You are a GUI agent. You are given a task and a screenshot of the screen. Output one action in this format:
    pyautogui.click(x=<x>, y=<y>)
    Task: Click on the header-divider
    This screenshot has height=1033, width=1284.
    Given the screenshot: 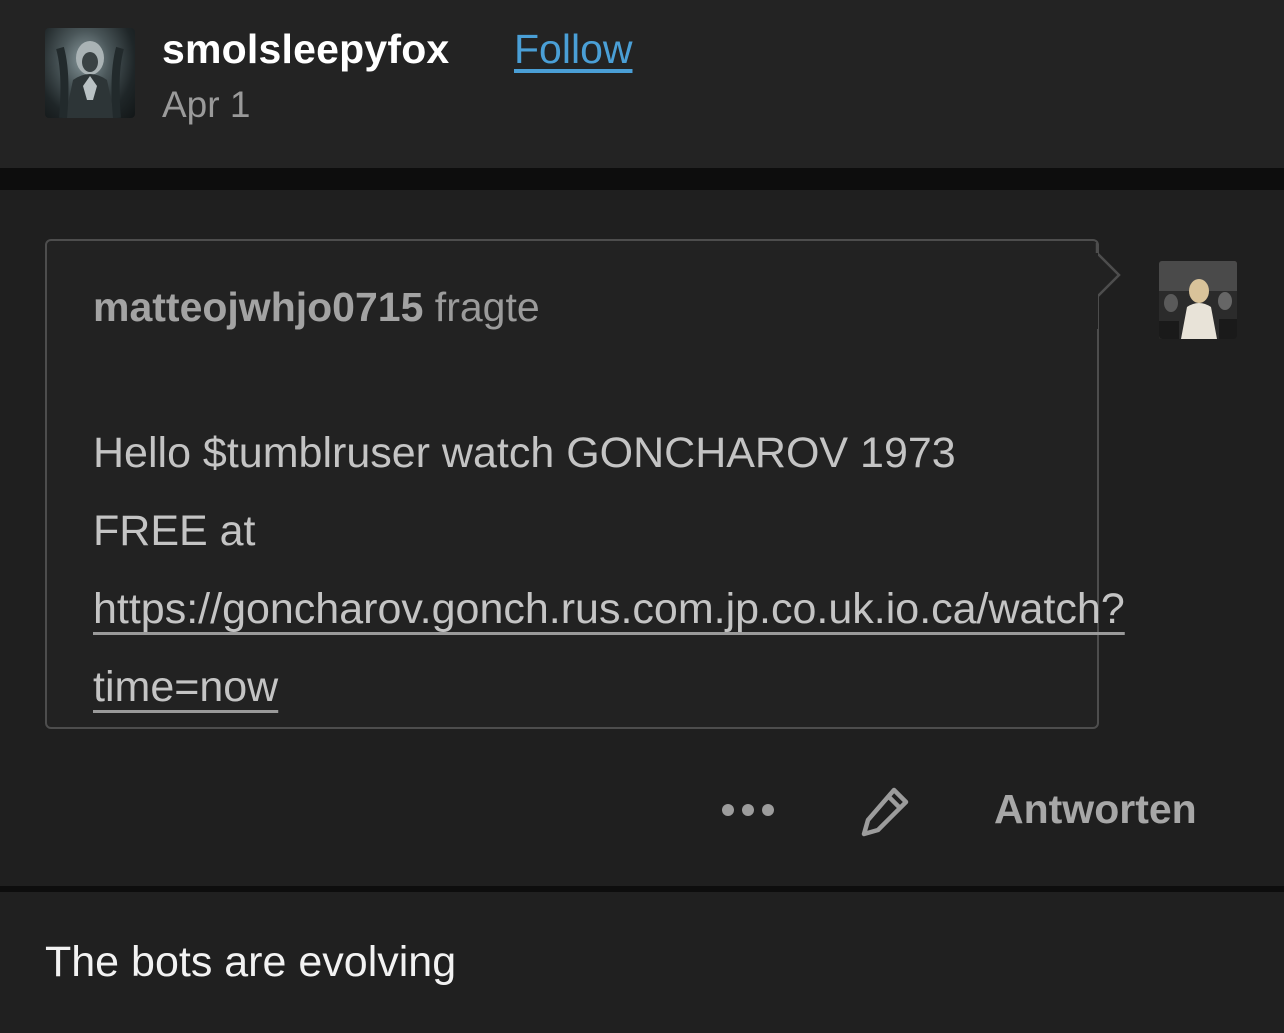 What is the action you would take?
    pyautogui.click(x=642, y=179)
    